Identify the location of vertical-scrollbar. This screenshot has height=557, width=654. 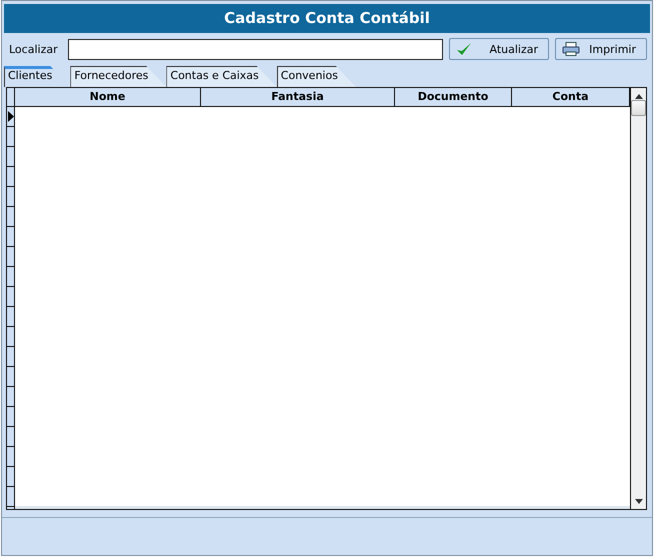
(638, 298).